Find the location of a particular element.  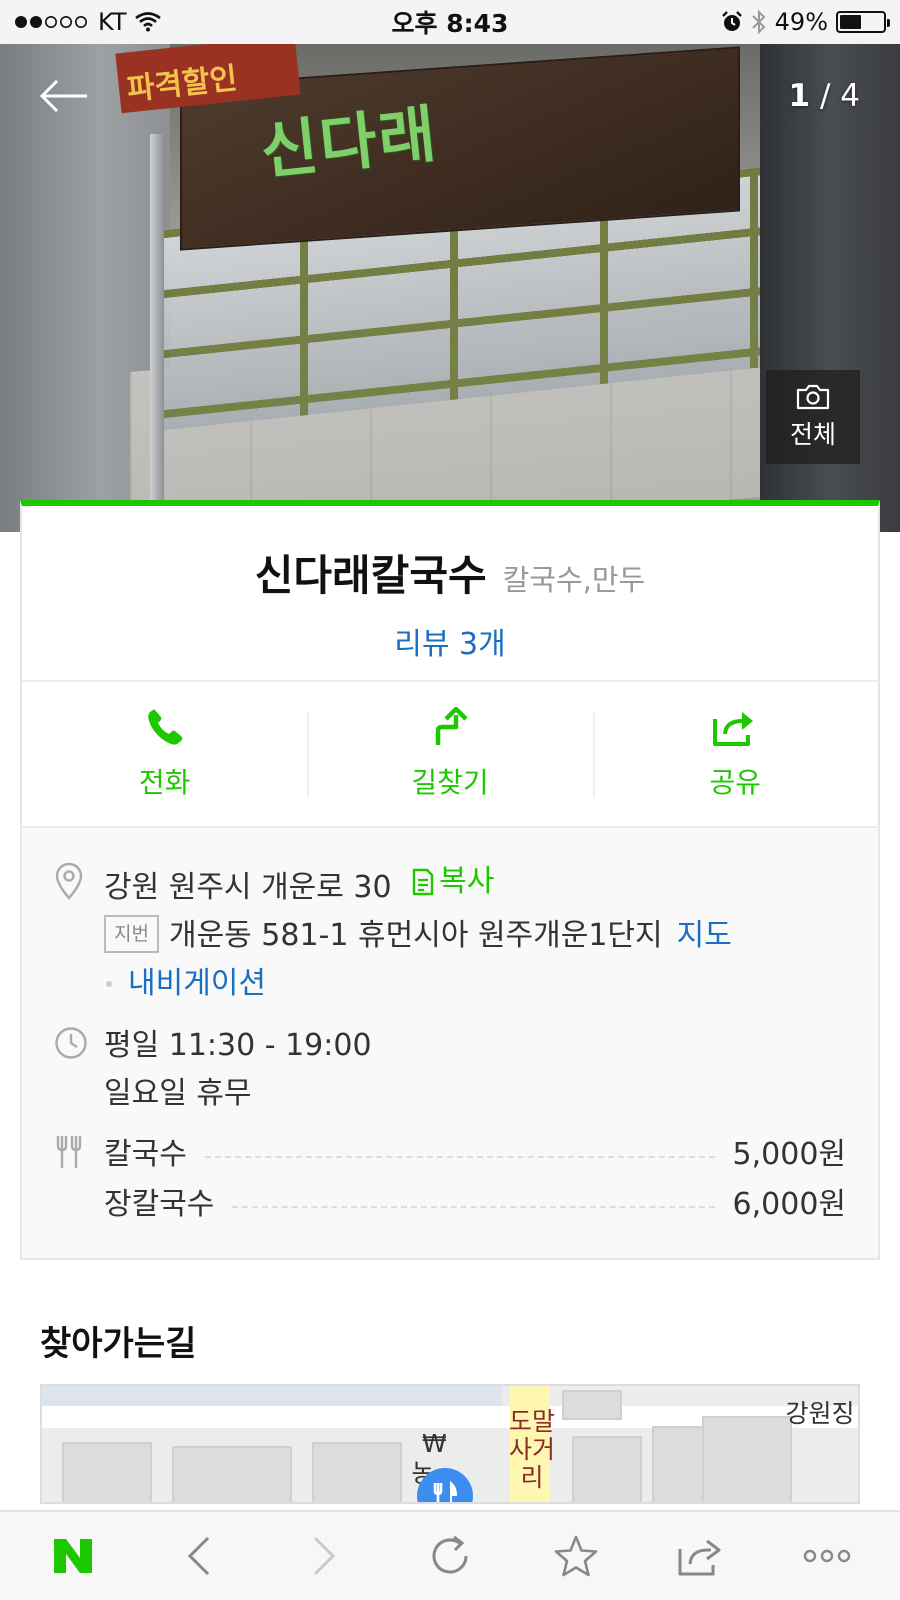

action-bar: 전화 길찾기 공유 is located at coordinates (450, 755).